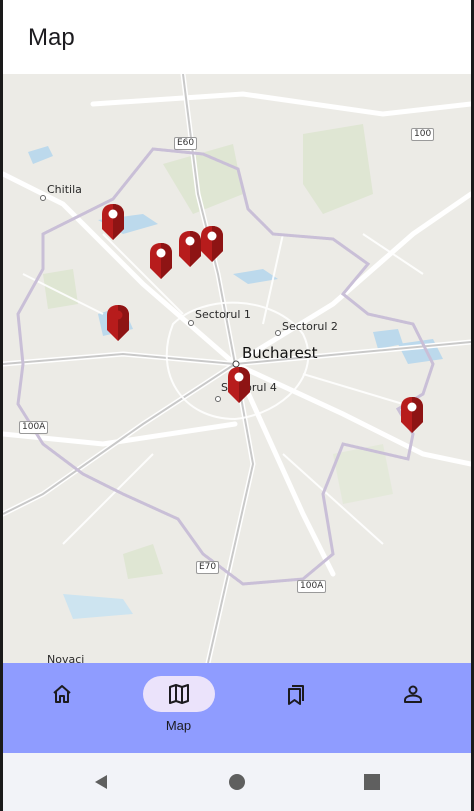 The height and width of the screenshot is (811, 474). I want to click on person-icon, so click(412, 694).